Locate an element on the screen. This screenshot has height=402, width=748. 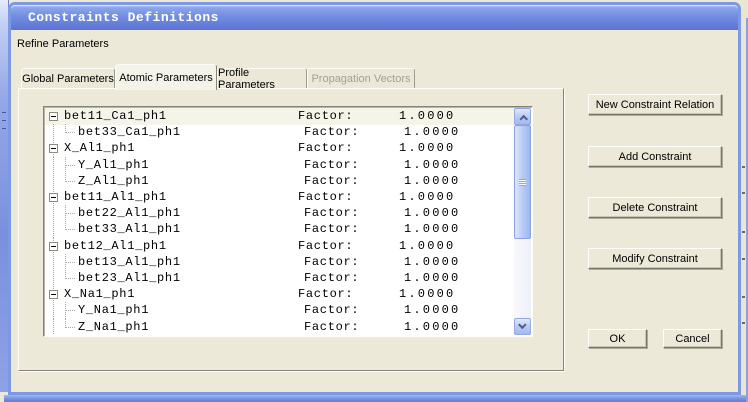
add-constraint-button: Add Constraint is located at coordinates (655, 156).